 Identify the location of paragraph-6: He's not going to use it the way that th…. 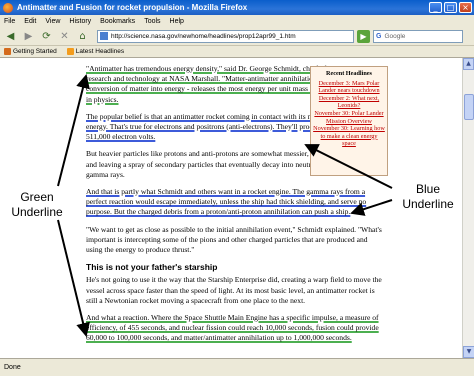
(234, 290).